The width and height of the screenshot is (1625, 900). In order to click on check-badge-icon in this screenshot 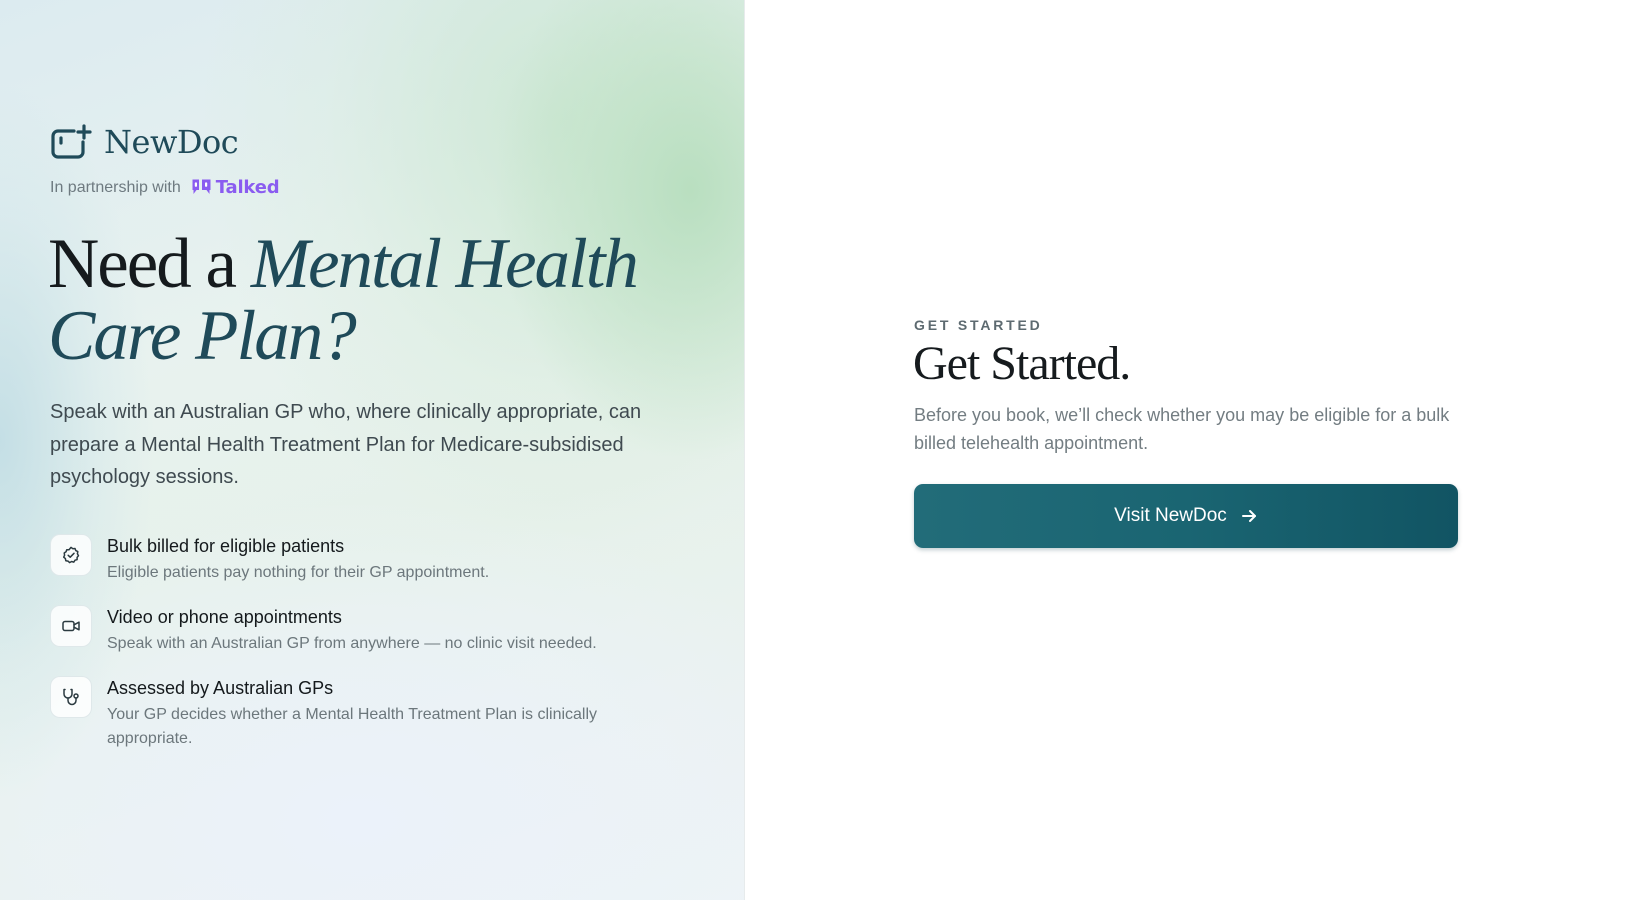, I will do `click(71, 555)`.